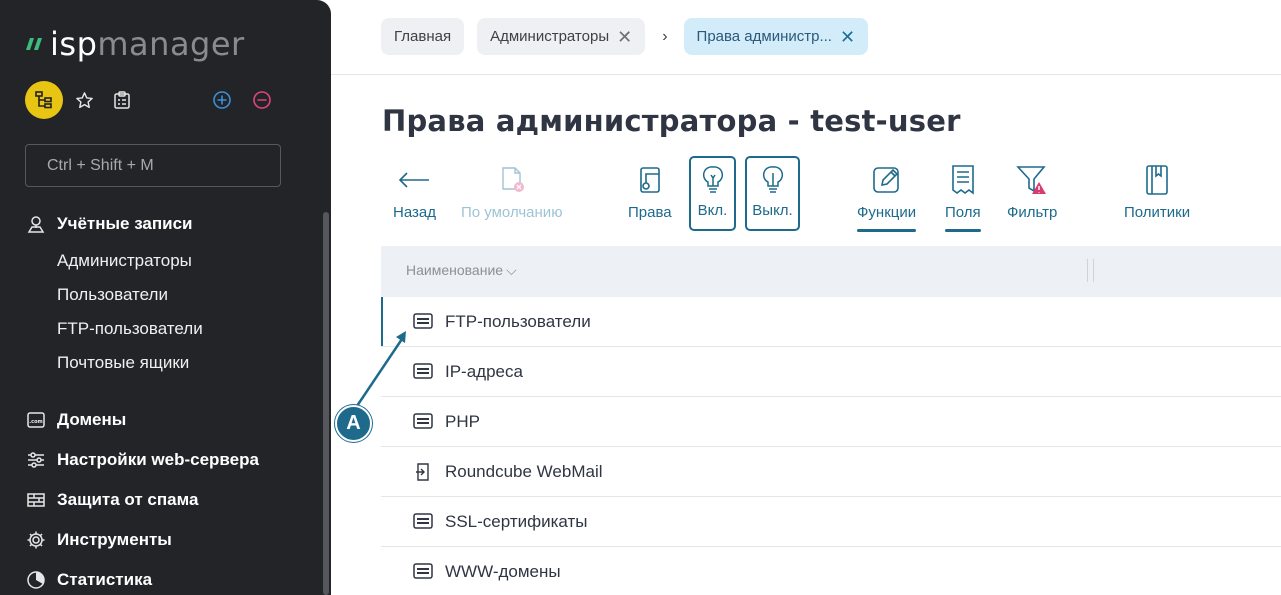 This screenshot has width=1281, height=595. What do you see at coordinates (1032, 180) in the screenshot?
I see `filter-warning-icon` at bounding box center [1032, 180].